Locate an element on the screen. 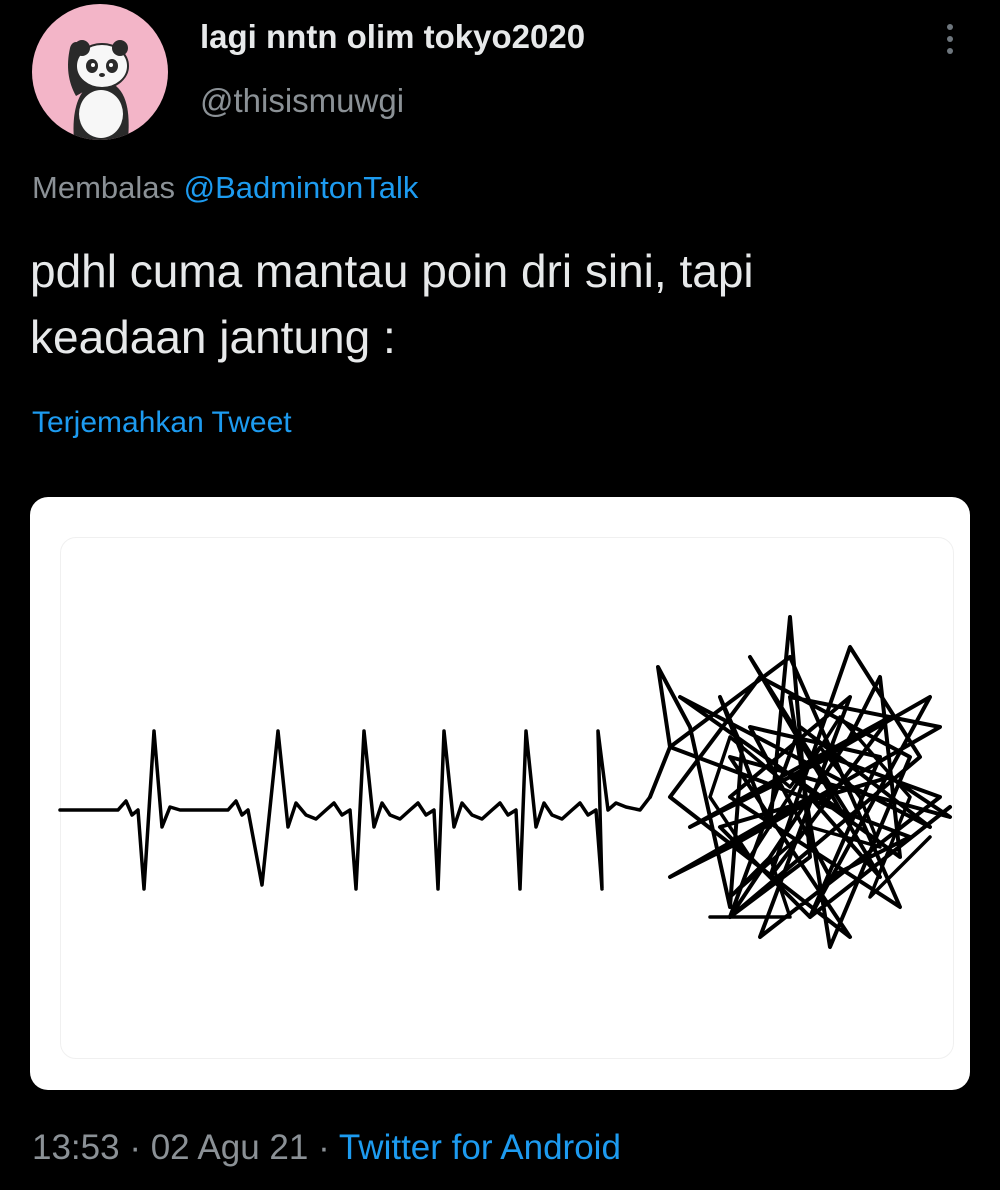 The height and width of the screenshot is (1190, 1000). translate-tweet-link: Terjemahkan Tweet is located at coordinates (162, 423).